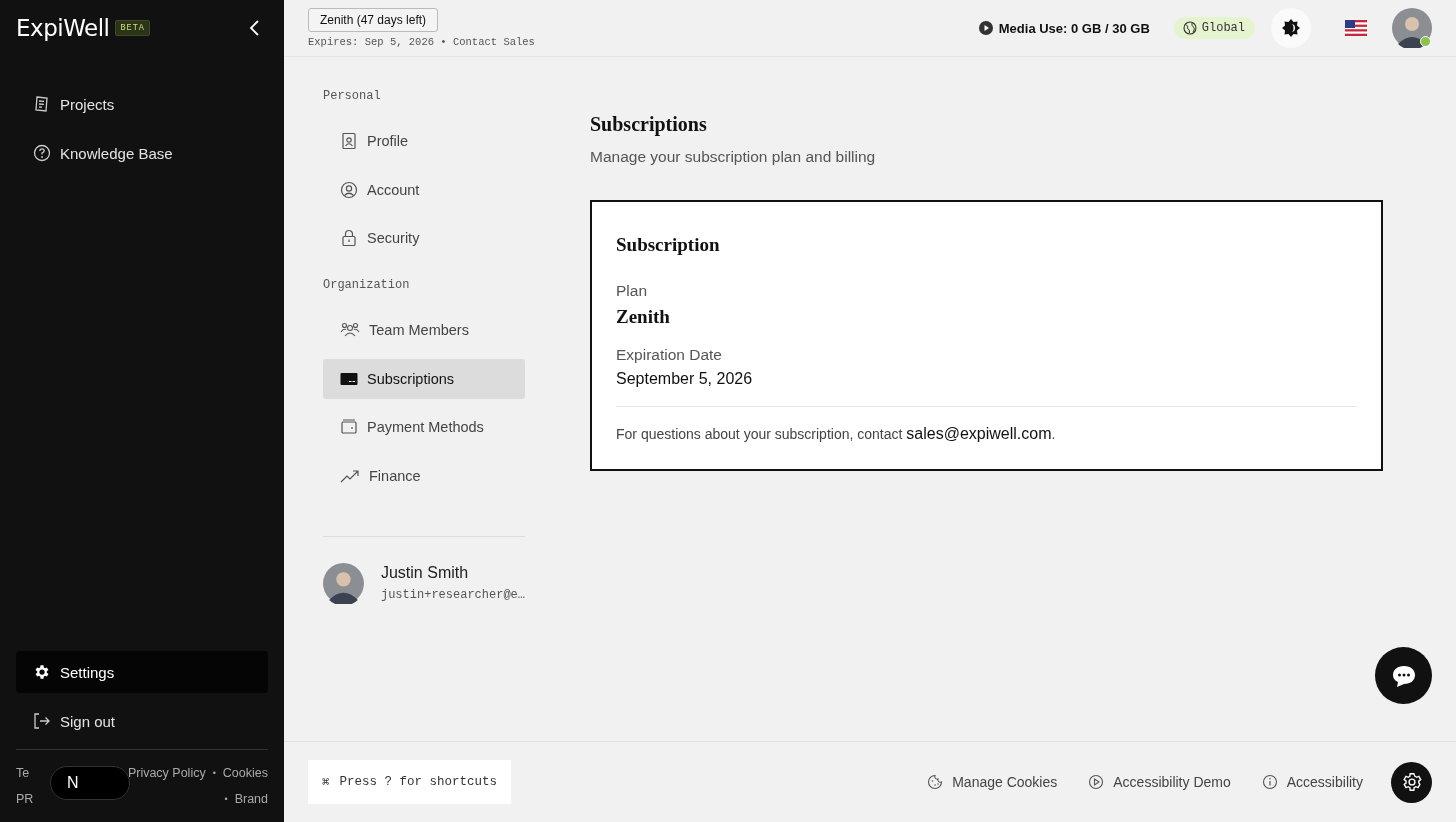 This screenshot has height=822, width=1456. I want to click on shortcuts-hint: ⌘ Press ? for shortcuts, so click(410, 782).